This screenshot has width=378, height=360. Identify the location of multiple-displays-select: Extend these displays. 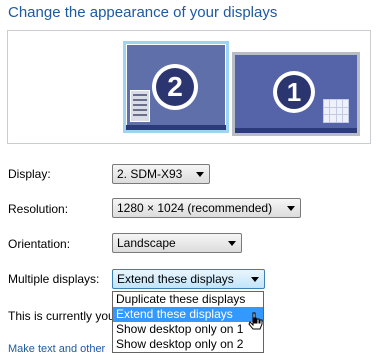
(188, 279).